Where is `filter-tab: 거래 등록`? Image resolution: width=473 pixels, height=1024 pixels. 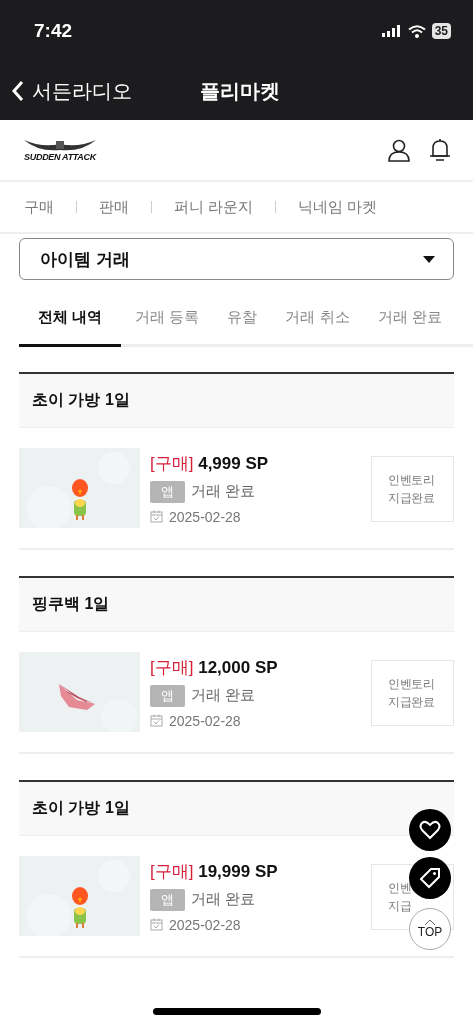
filter-tab: 거래 등록 is located at coordinates (167, 318).